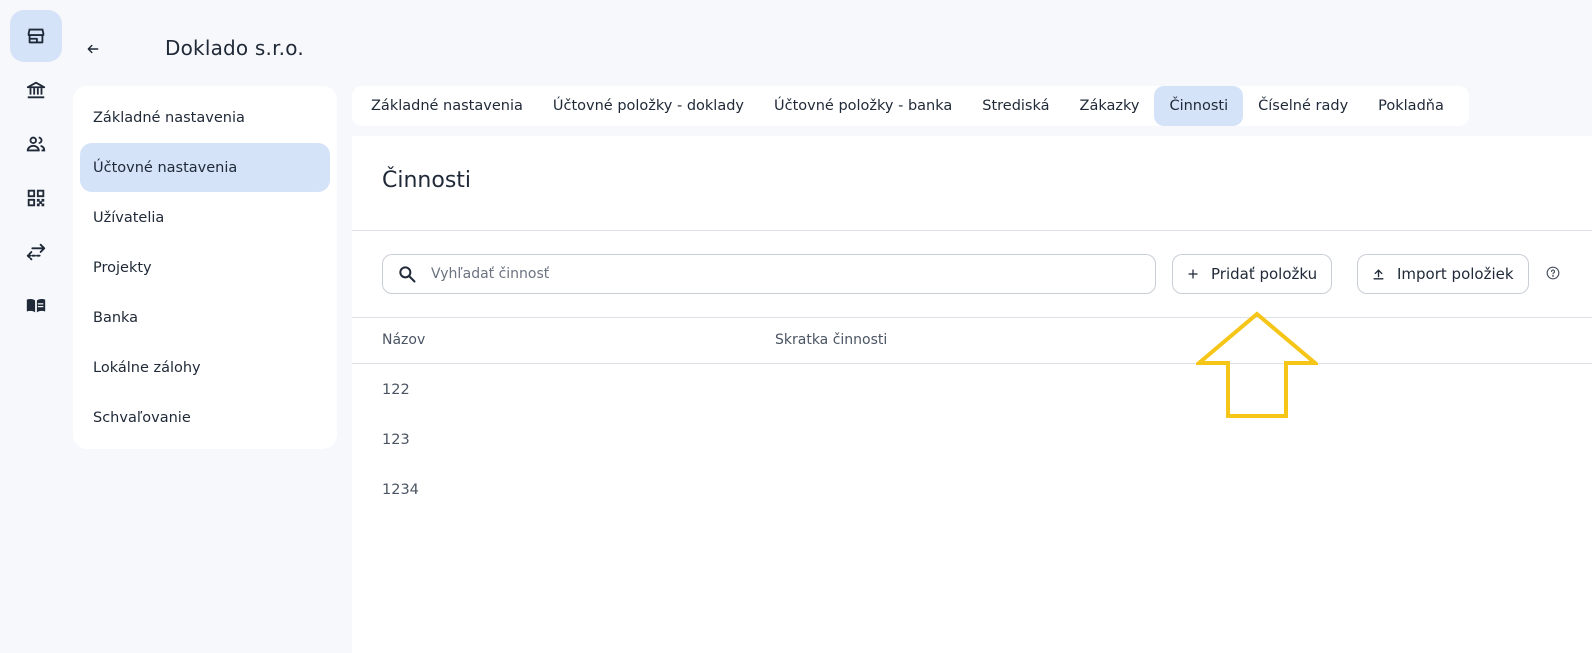  Describe the element at coordinates (205, 317) in the screenshot. I see `settings-item-bank: Banka` at that location.